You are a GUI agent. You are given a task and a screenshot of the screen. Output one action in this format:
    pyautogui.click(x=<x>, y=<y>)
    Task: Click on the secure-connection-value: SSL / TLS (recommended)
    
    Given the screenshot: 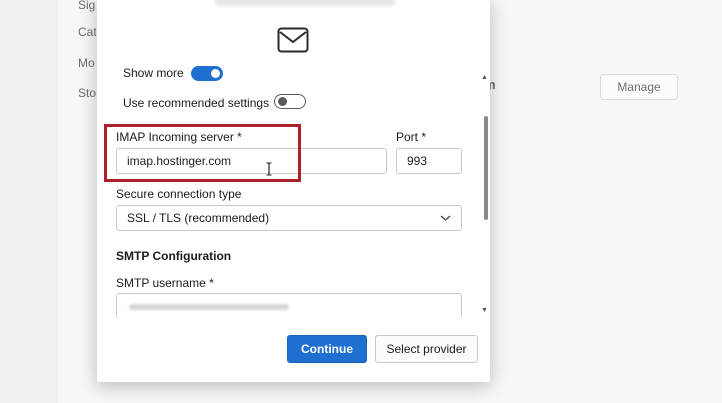 What is the action you would take?
    pyautogui.click(x=198, y=218)
    